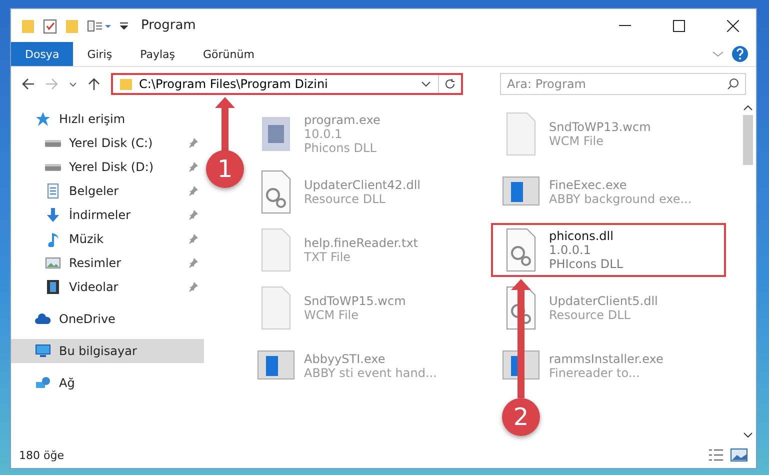  Describe the element at coordinates (28, 84) in the screenshot. I see `back-arrow-icon` at that location.